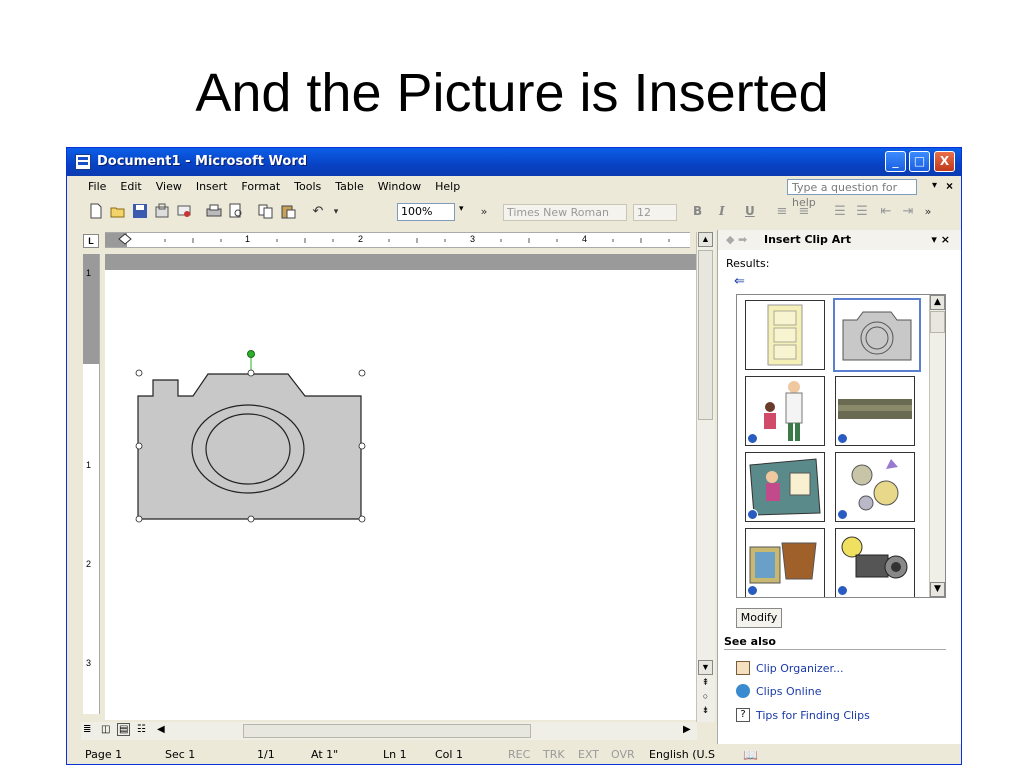 The image size is (1024, 768). I want to click on next-page-icon: ⇟, so click(705, 711).